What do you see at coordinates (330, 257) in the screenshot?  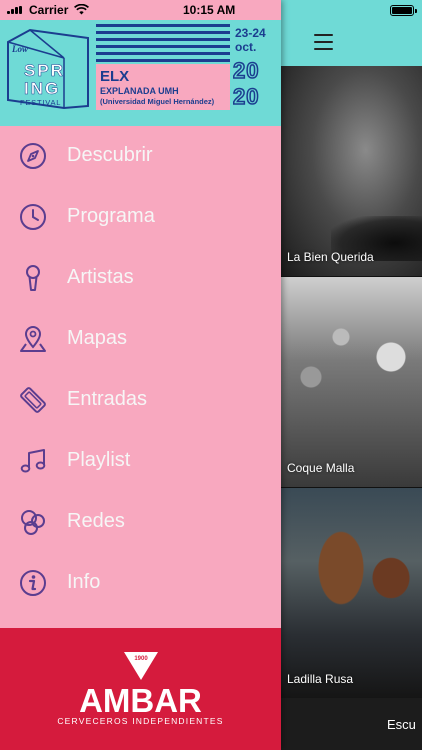 I see `artist-name: La Bien Querida` at bounding box center [330, 257].